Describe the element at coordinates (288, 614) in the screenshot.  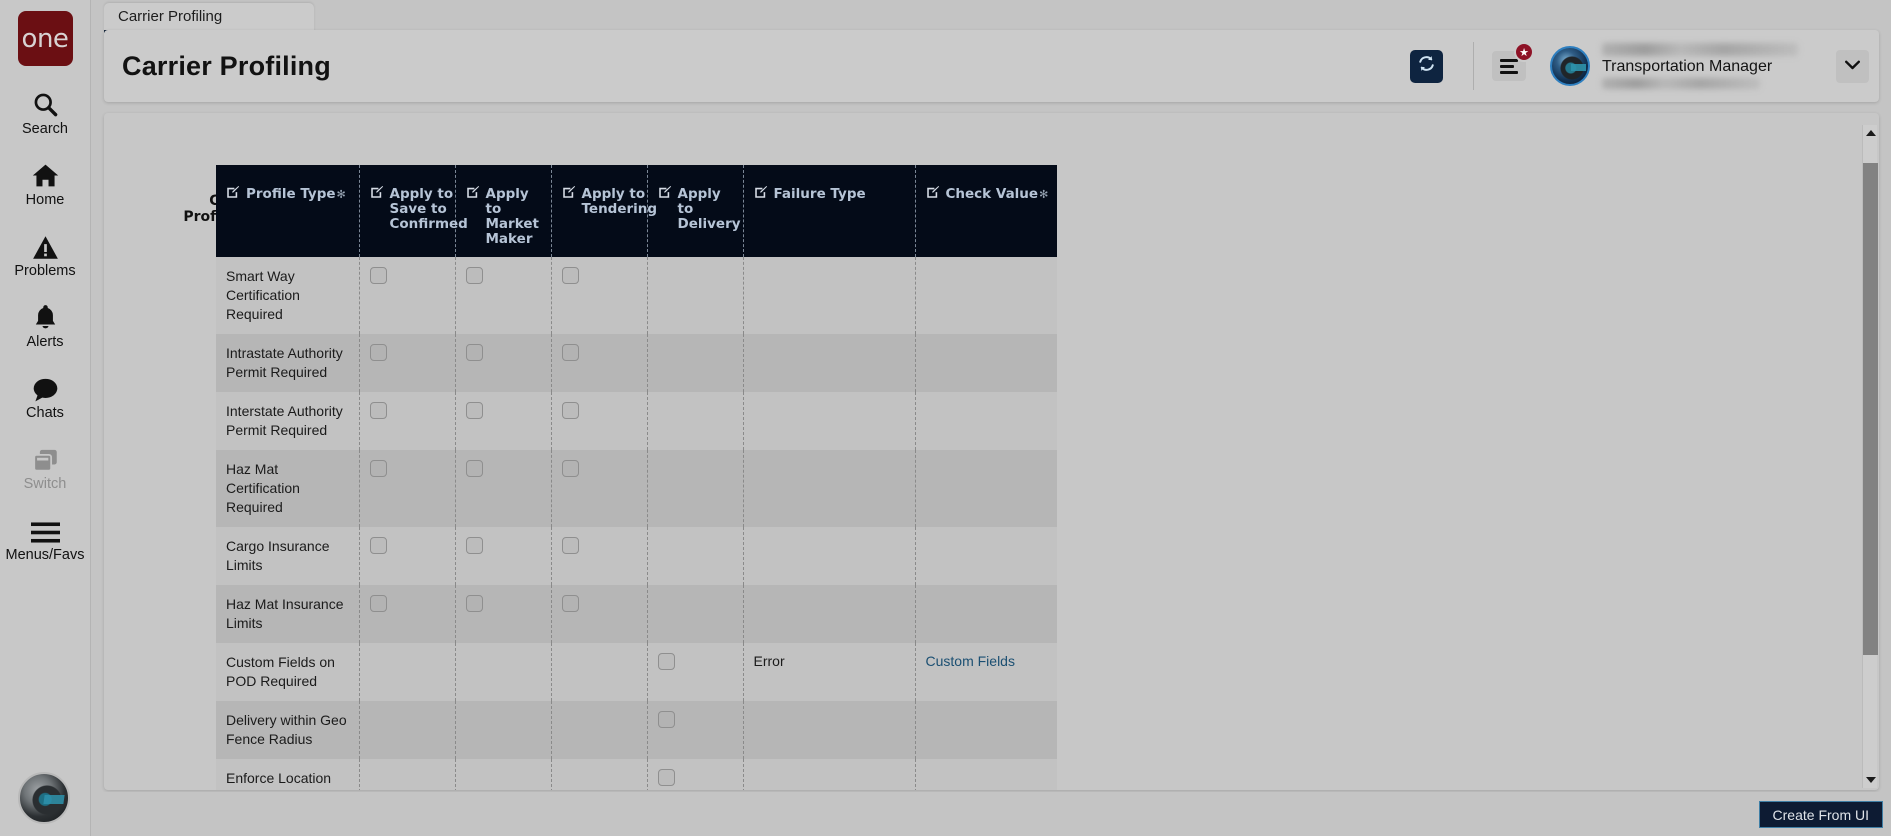
I see `cell-profile-type: Haz Mat Insurance Limits` at that location.